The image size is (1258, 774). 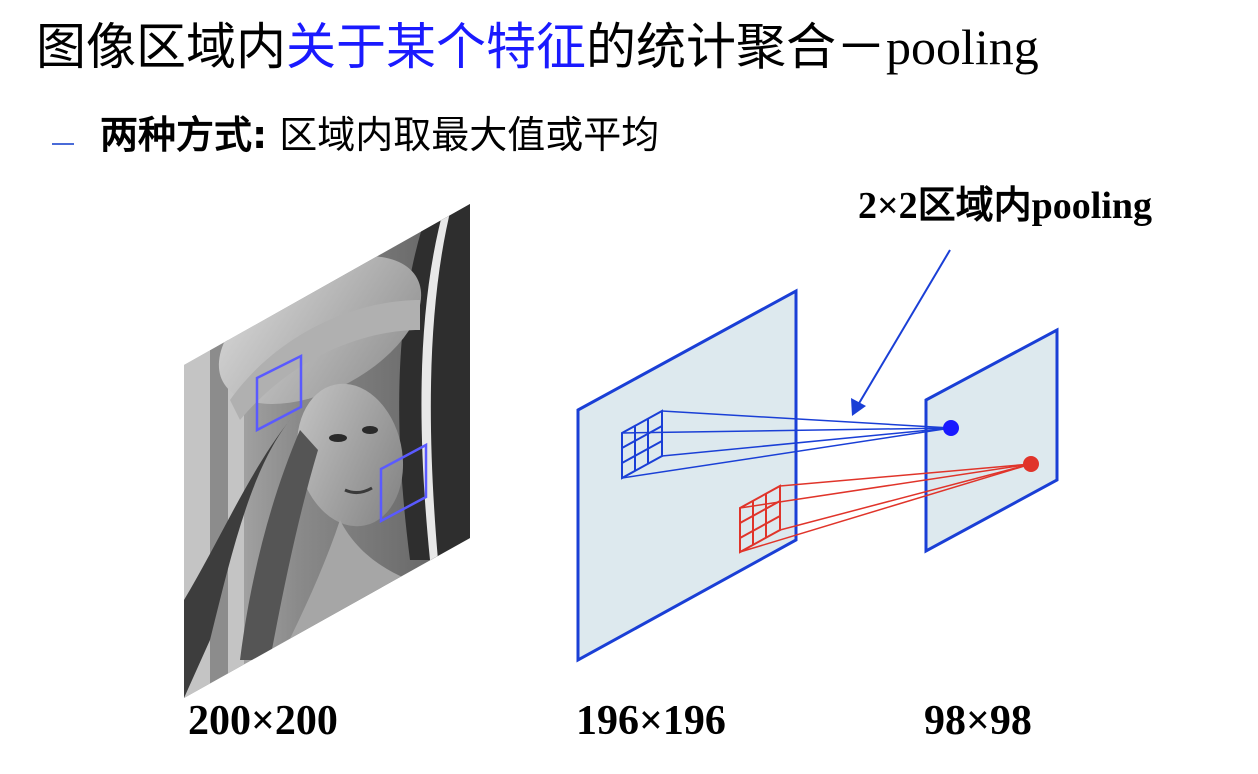 What do you see at coordinates (978, 721) in the screenshot?
I see `pooled-size-label: 98×98` at bounding box center [978, 721].